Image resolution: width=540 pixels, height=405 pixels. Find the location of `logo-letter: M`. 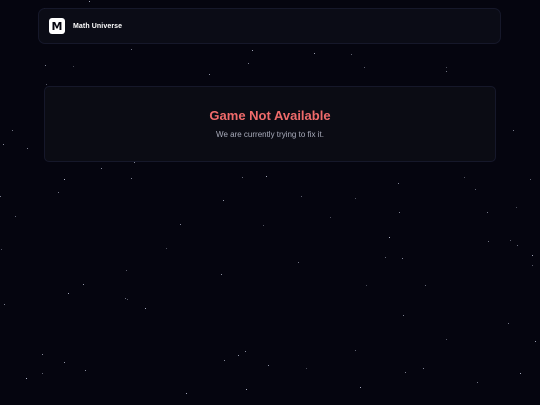

logo-letter: M is located at coordinates (57, 26).